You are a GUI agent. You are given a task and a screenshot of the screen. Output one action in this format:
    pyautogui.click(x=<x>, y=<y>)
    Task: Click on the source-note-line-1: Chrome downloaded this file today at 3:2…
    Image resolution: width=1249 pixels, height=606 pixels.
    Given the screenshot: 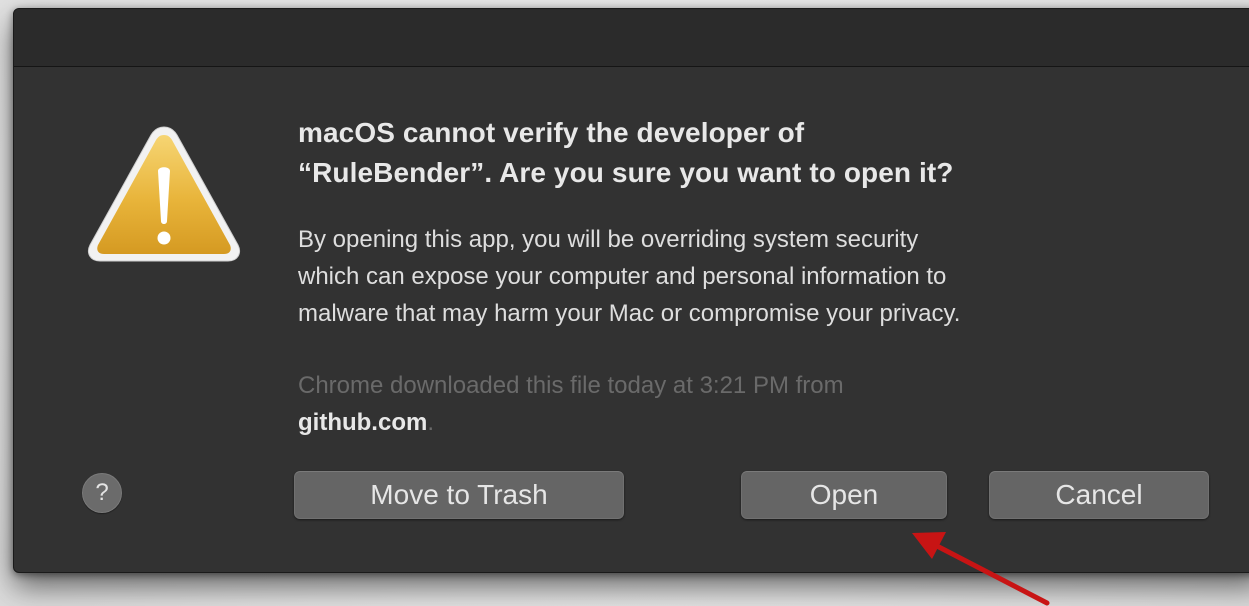 What is the action you would take?
    pyautogui.click(x=571, y=385)
    